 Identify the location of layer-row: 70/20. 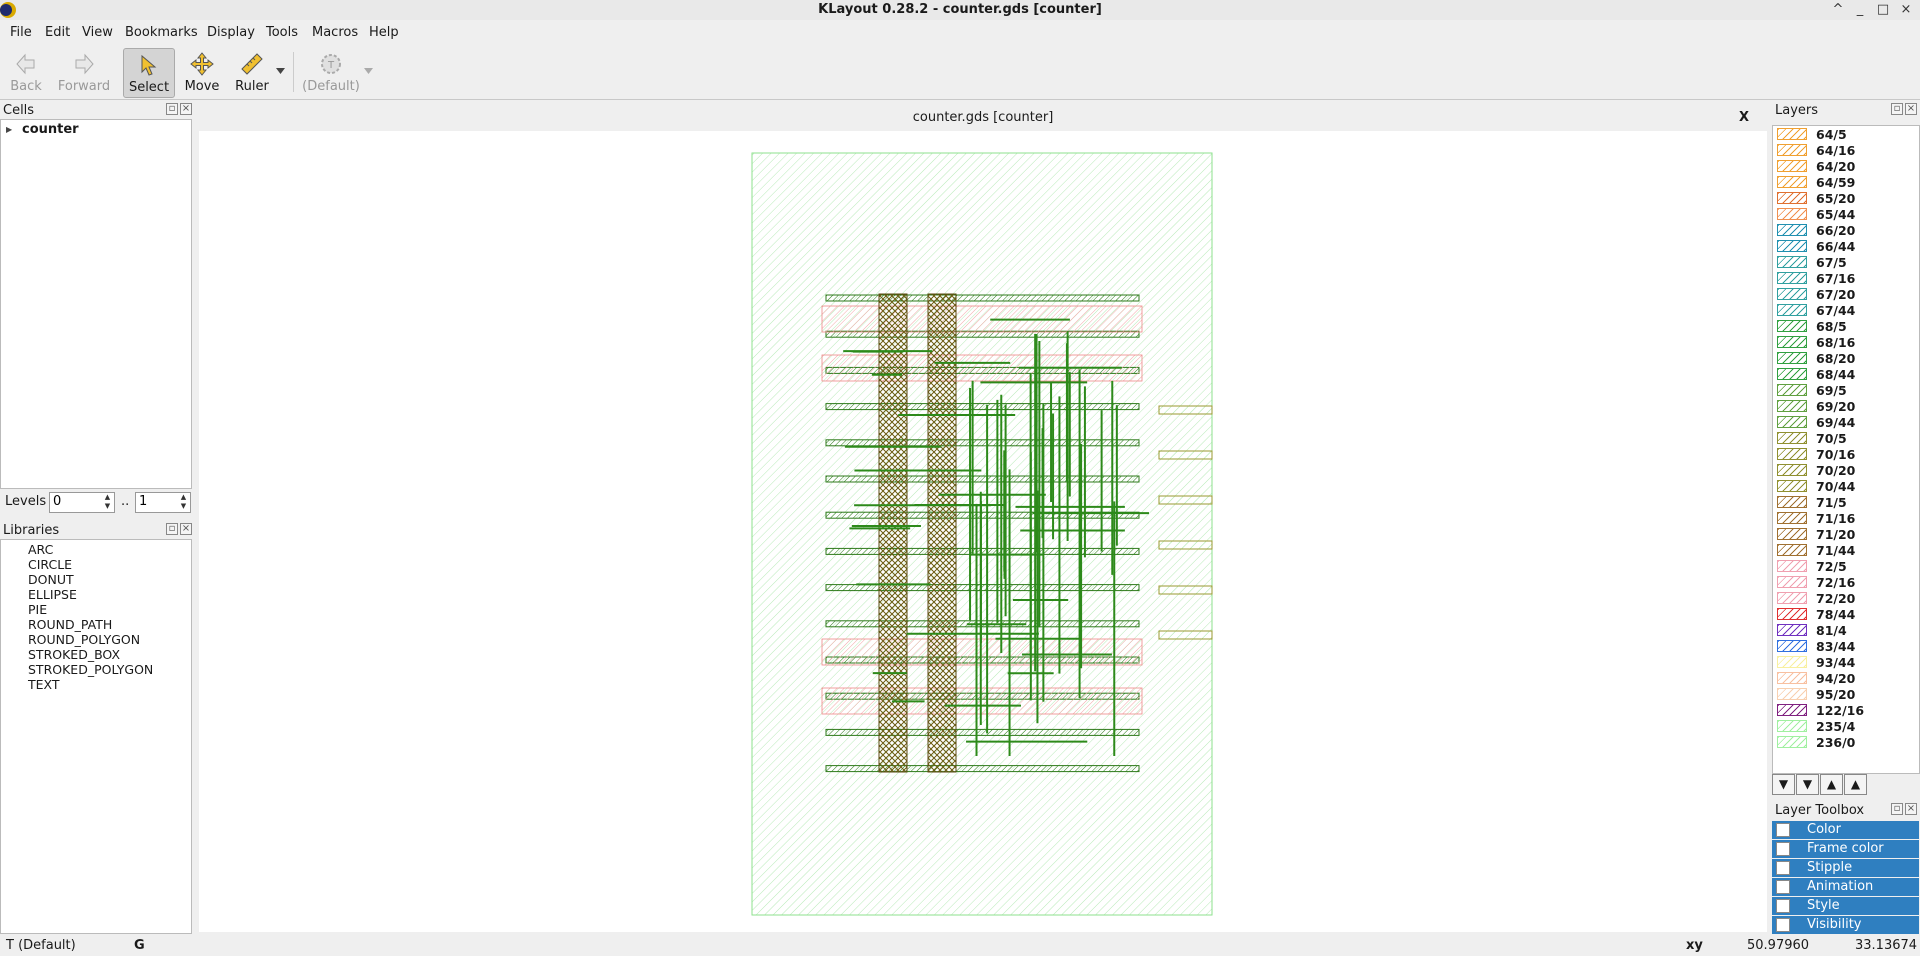
(1846, 471).